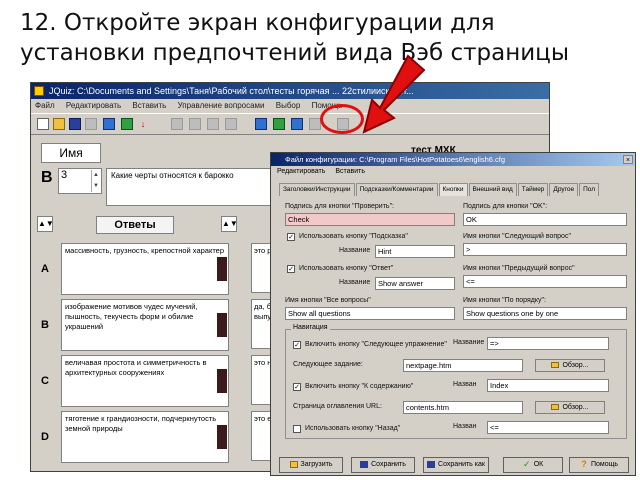  I want to click on save-as-button: Сохранить как, so click(456, 465).